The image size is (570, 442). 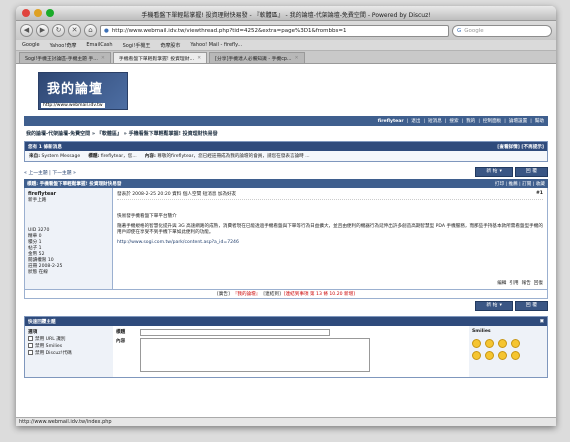 I want to click on thread-actions: 打印 | 推薦 | 訂閱 | 收藏, so click(x=520, y=184).